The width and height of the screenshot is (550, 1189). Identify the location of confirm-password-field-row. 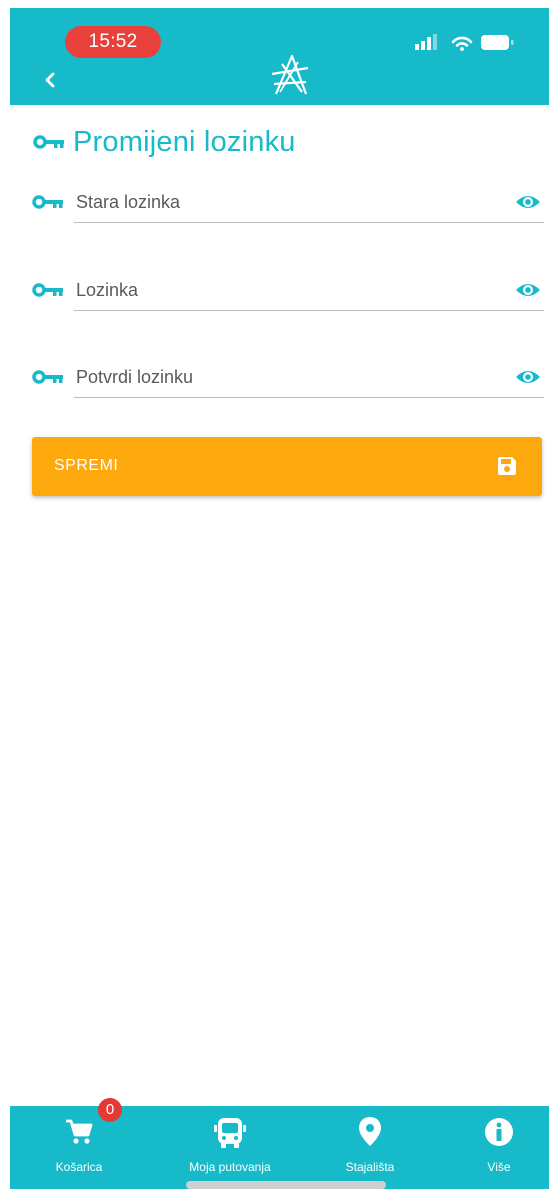
(288, 379).